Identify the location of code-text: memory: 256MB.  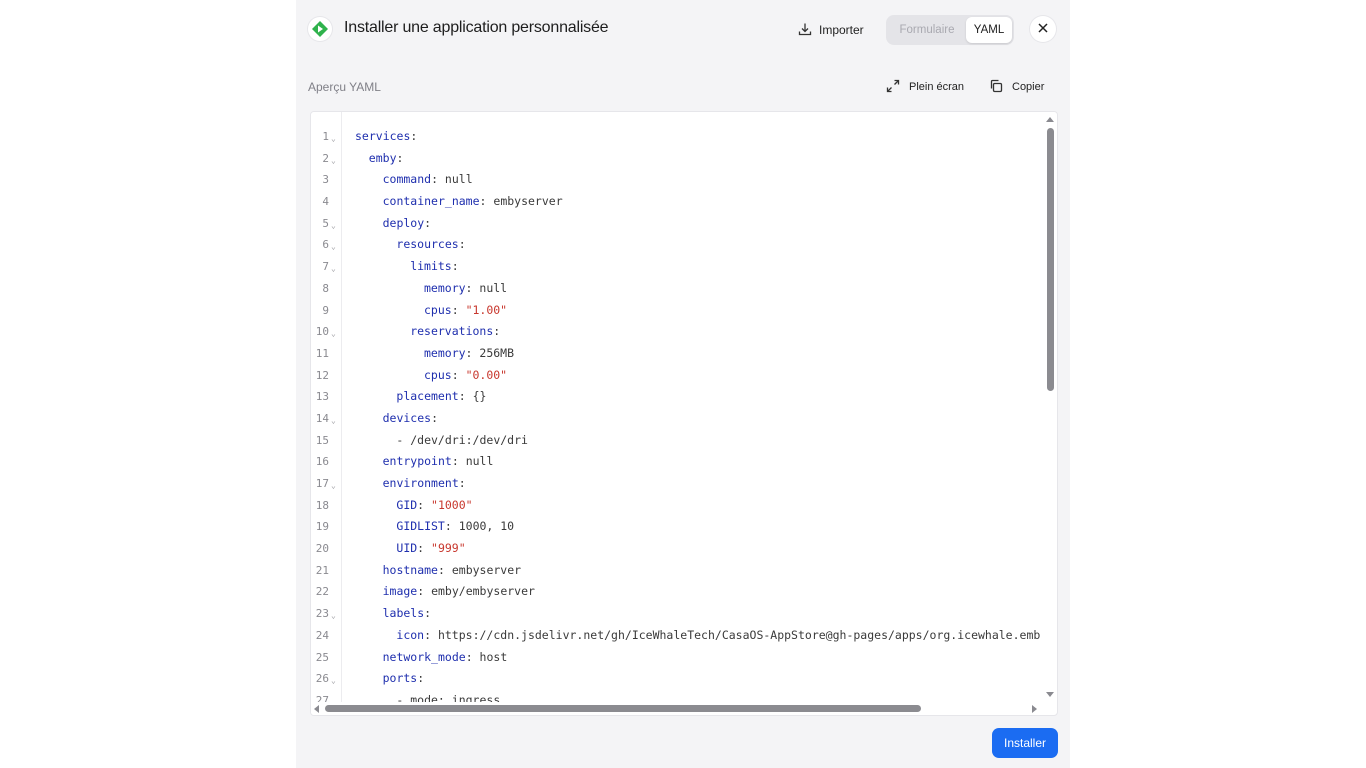
(469, 354).